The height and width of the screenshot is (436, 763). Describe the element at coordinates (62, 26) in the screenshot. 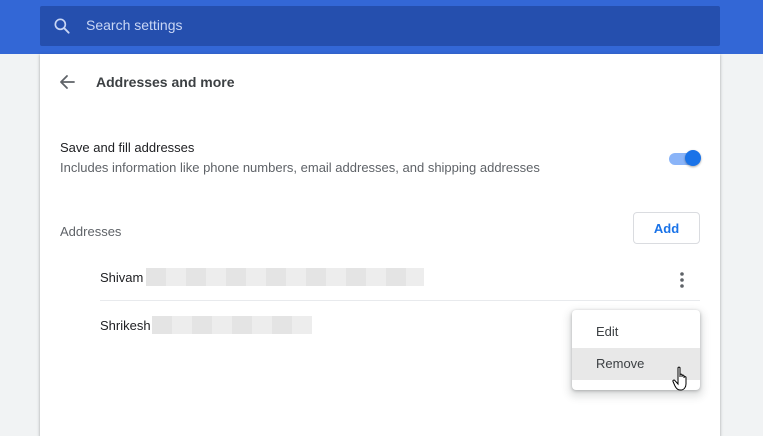

I see `search-icon` at that location.